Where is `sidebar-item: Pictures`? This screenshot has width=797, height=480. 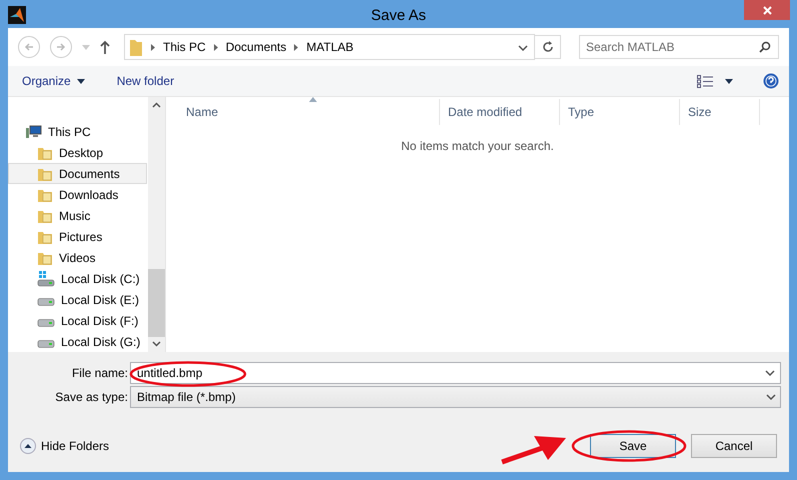
sidebar-item: Pictures is located at coordinates (77, 236).